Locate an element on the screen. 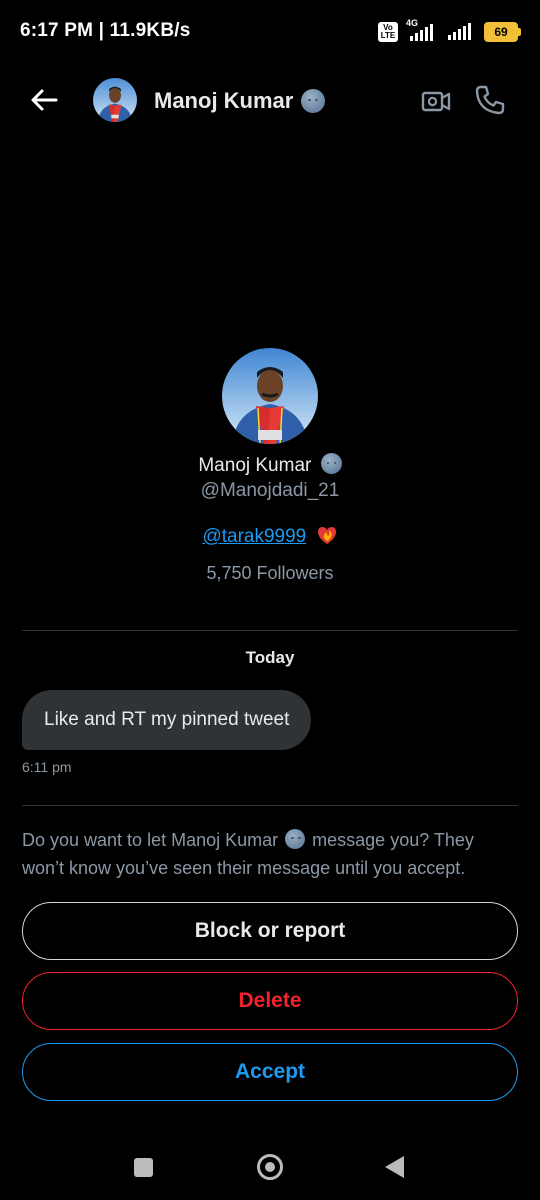 The image size is (540, 1200). status-time: 6:17 PM | 11.9KB/s is located at coordinates (105, 30).